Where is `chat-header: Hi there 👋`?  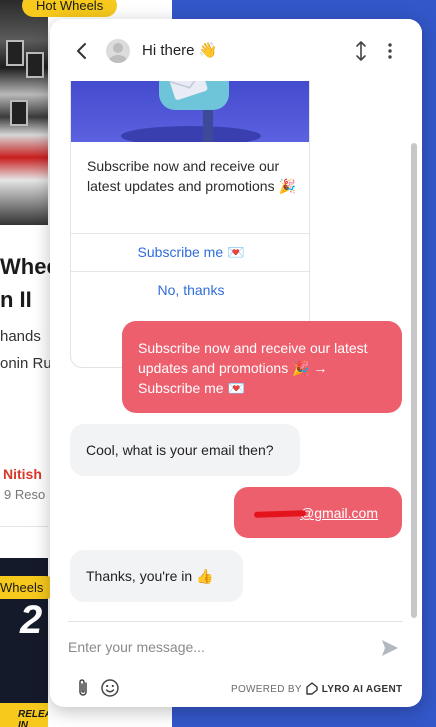
chat-header: Hi there 👋 is located at coordinates (236, 50).